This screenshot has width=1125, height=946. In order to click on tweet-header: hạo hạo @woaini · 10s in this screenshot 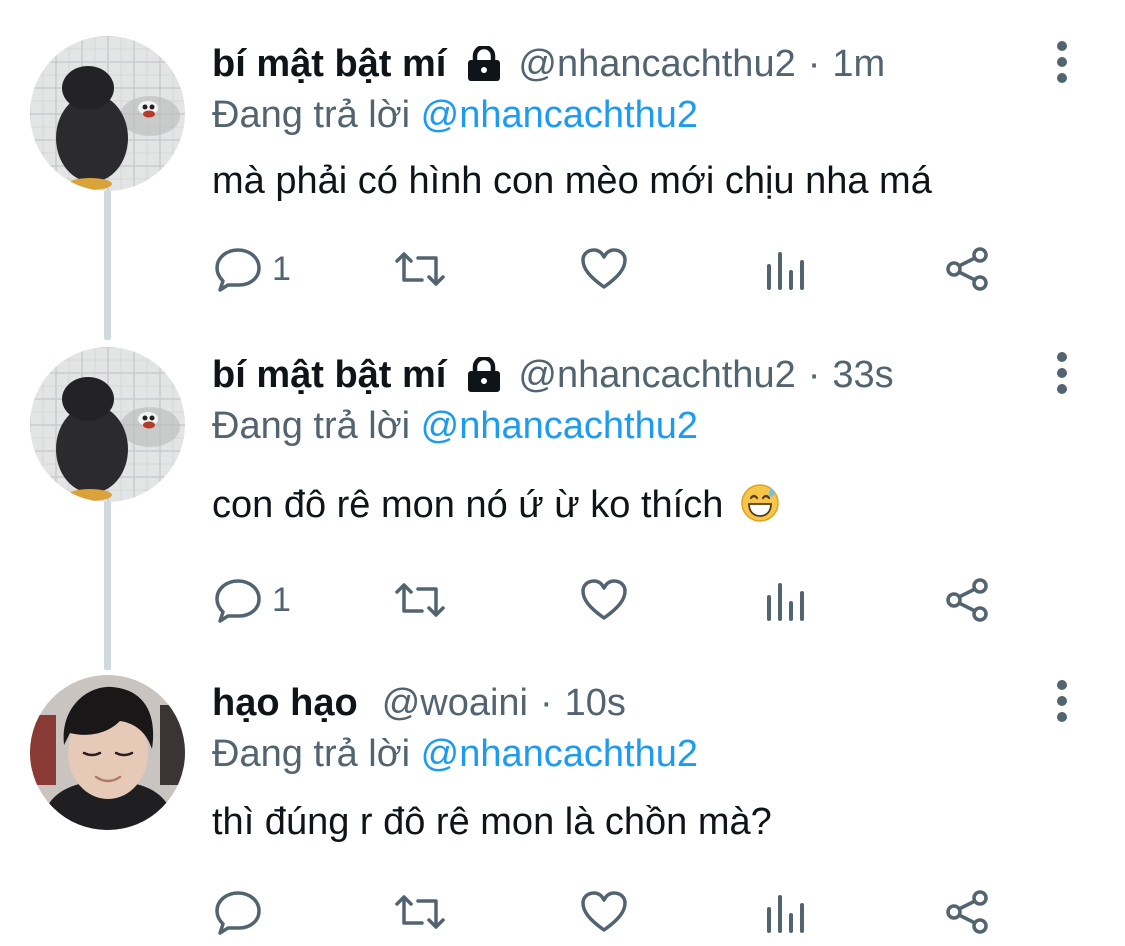, I will do `click(419, 703)`.